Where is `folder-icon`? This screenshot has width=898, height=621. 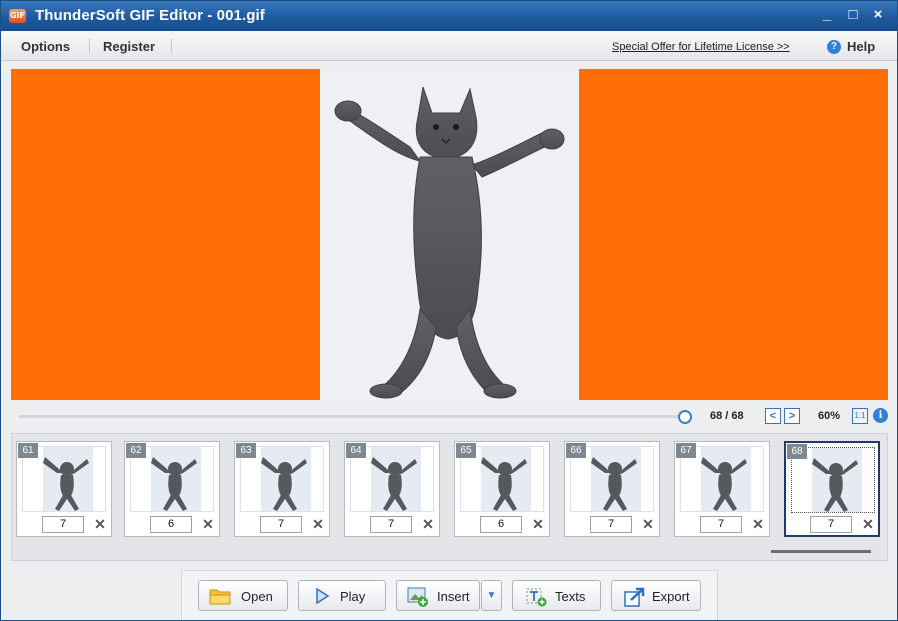
folder-icon is located at coordinates (220, 597).